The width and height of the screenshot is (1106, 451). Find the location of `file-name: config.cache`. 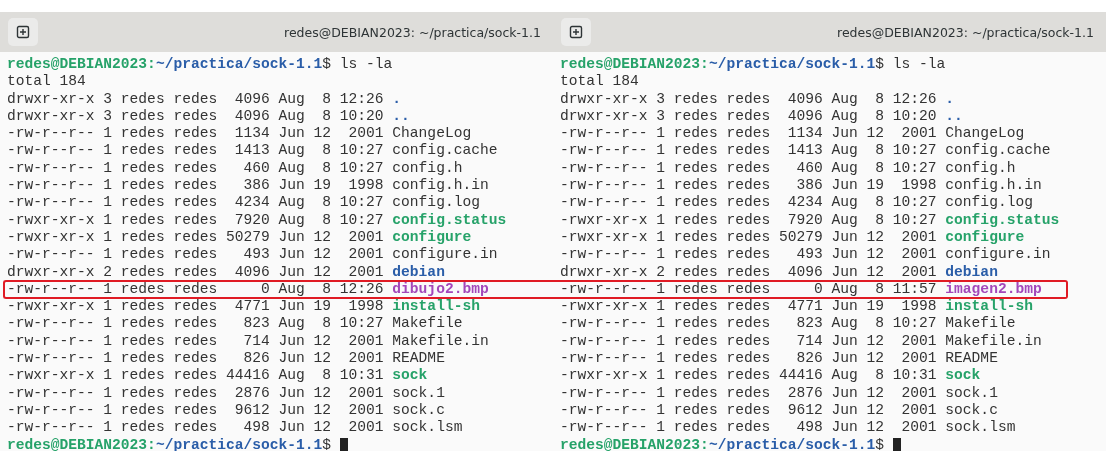

file-name: config.cache is located at coordinates (998, 151).